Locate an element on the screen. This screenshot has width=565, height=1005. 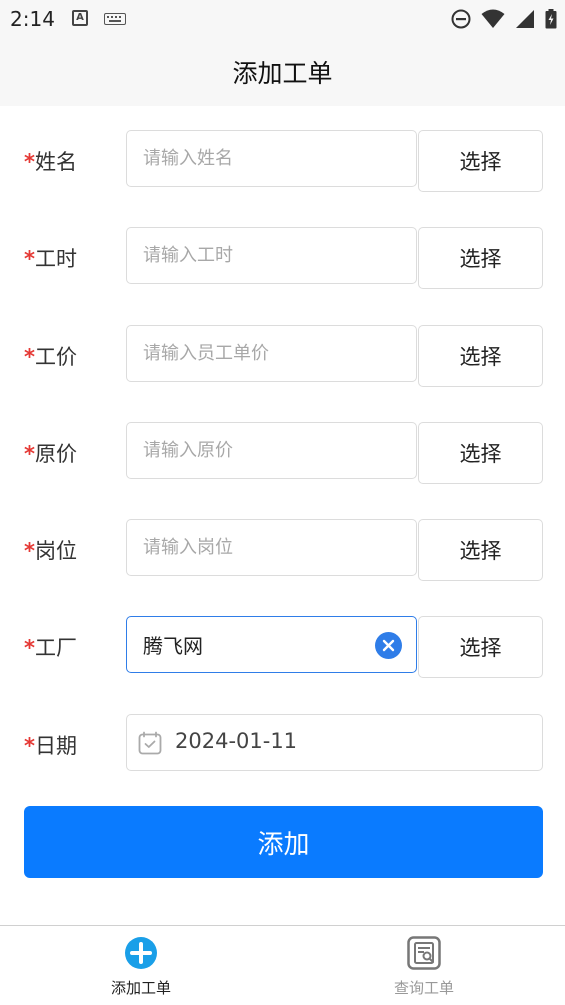
position-field is located at coordinates (271, 547).